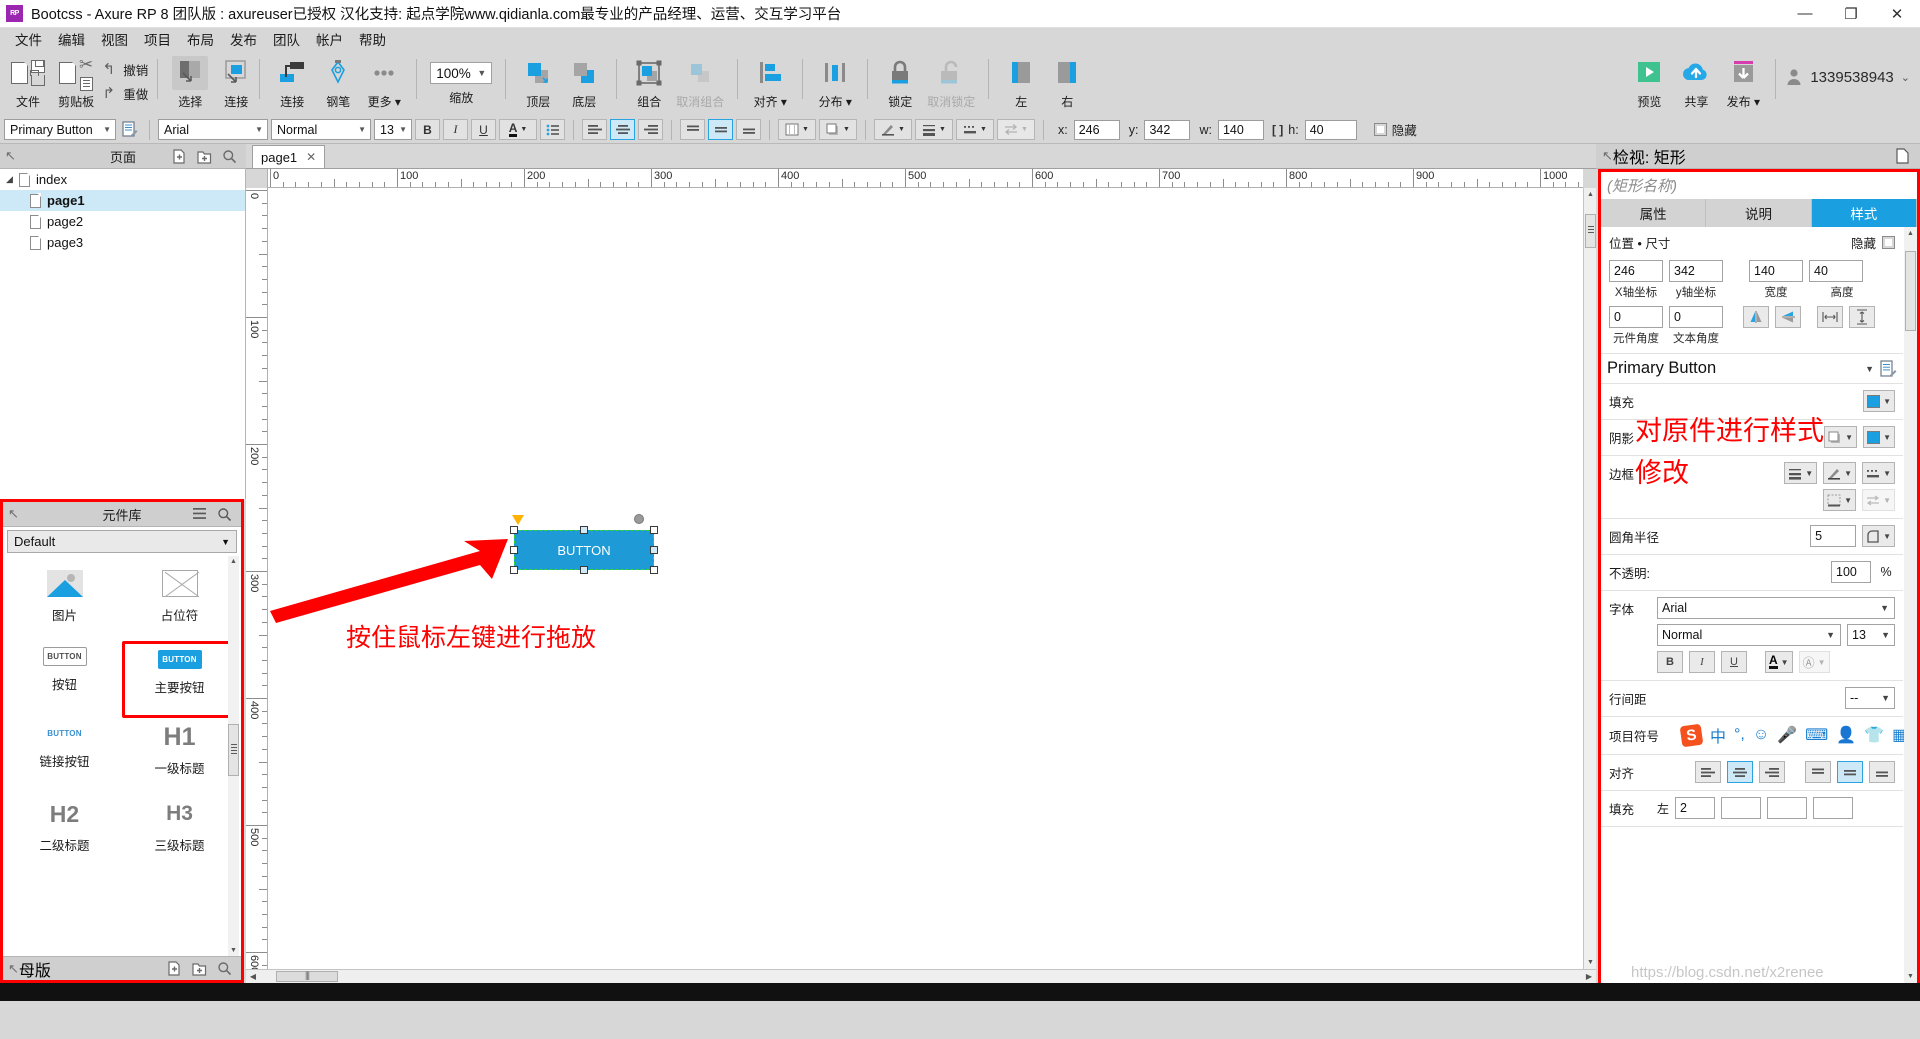 Image resolution: width=1920 pixels, height=1039 pixels. What do you see at coordinates (514, 550) in the screenshot?
I see `resize-handle-w` at bounding box center [514, 550].